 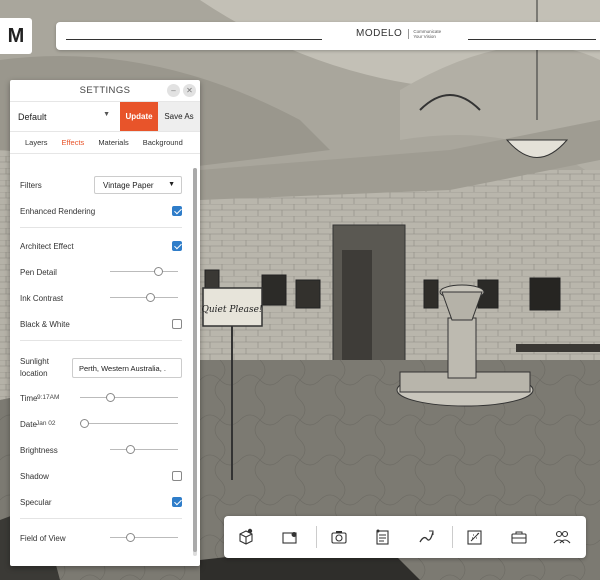 What do you see at coordinates (39, 450) in the screenshot?
I see `brightness-label: Brightness` at bounding box center [39, 450].